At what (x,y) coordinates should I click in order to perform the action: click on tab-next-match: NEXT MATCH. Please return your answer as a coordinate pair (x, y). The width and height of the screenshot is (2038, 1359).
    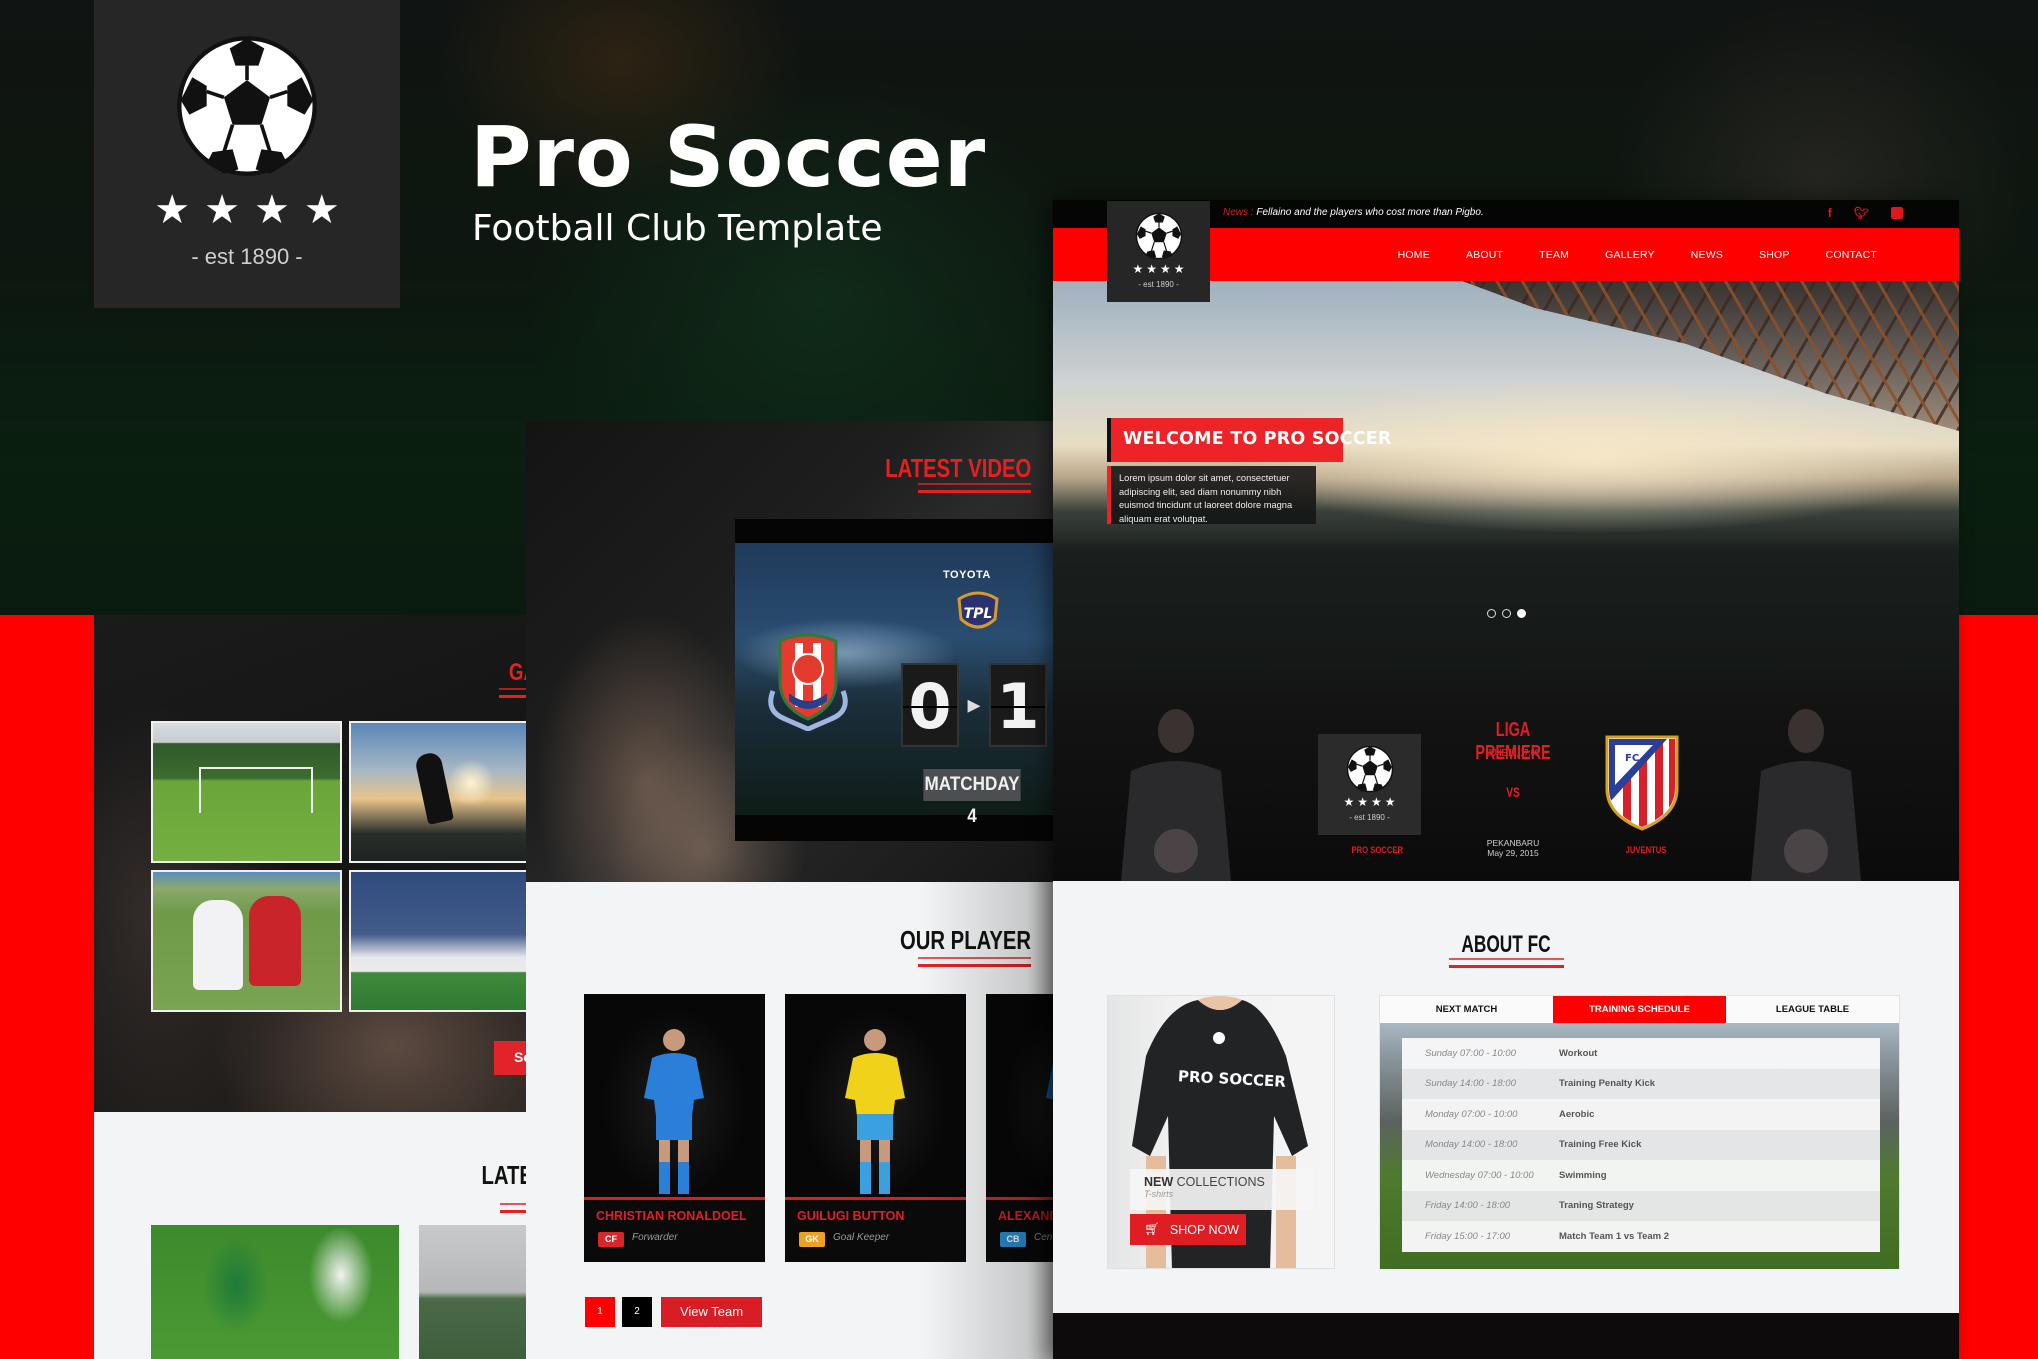
    Looking at the image, I should click on (1466, 1009).